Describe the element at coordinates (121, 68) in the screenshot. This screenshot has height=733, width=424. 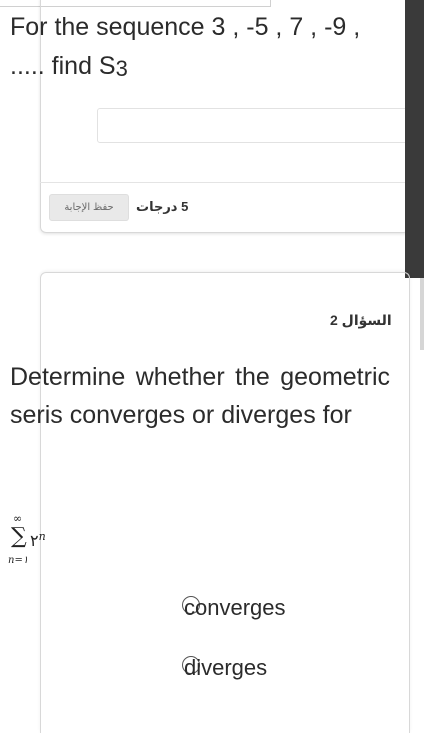
I see `question-1-subscript: 3` at that location.